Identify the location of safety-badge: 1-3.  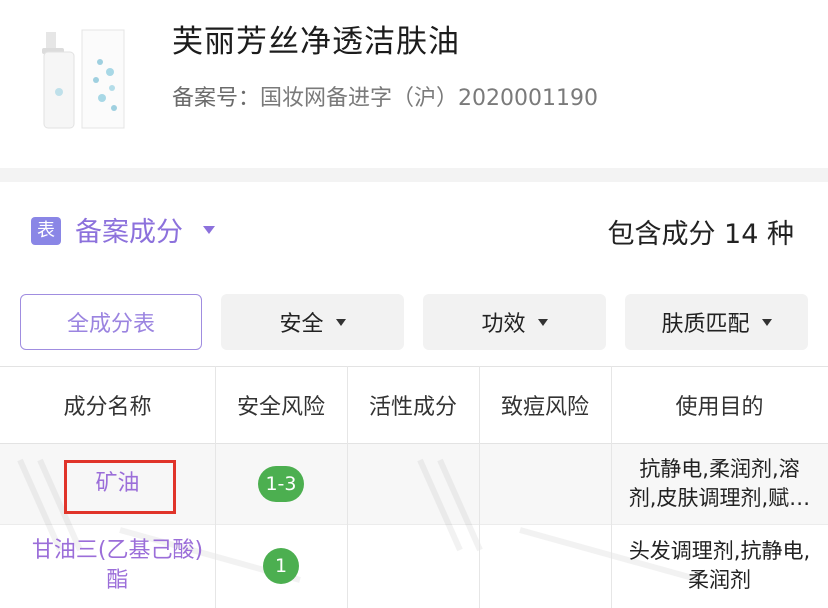
(281, 484).